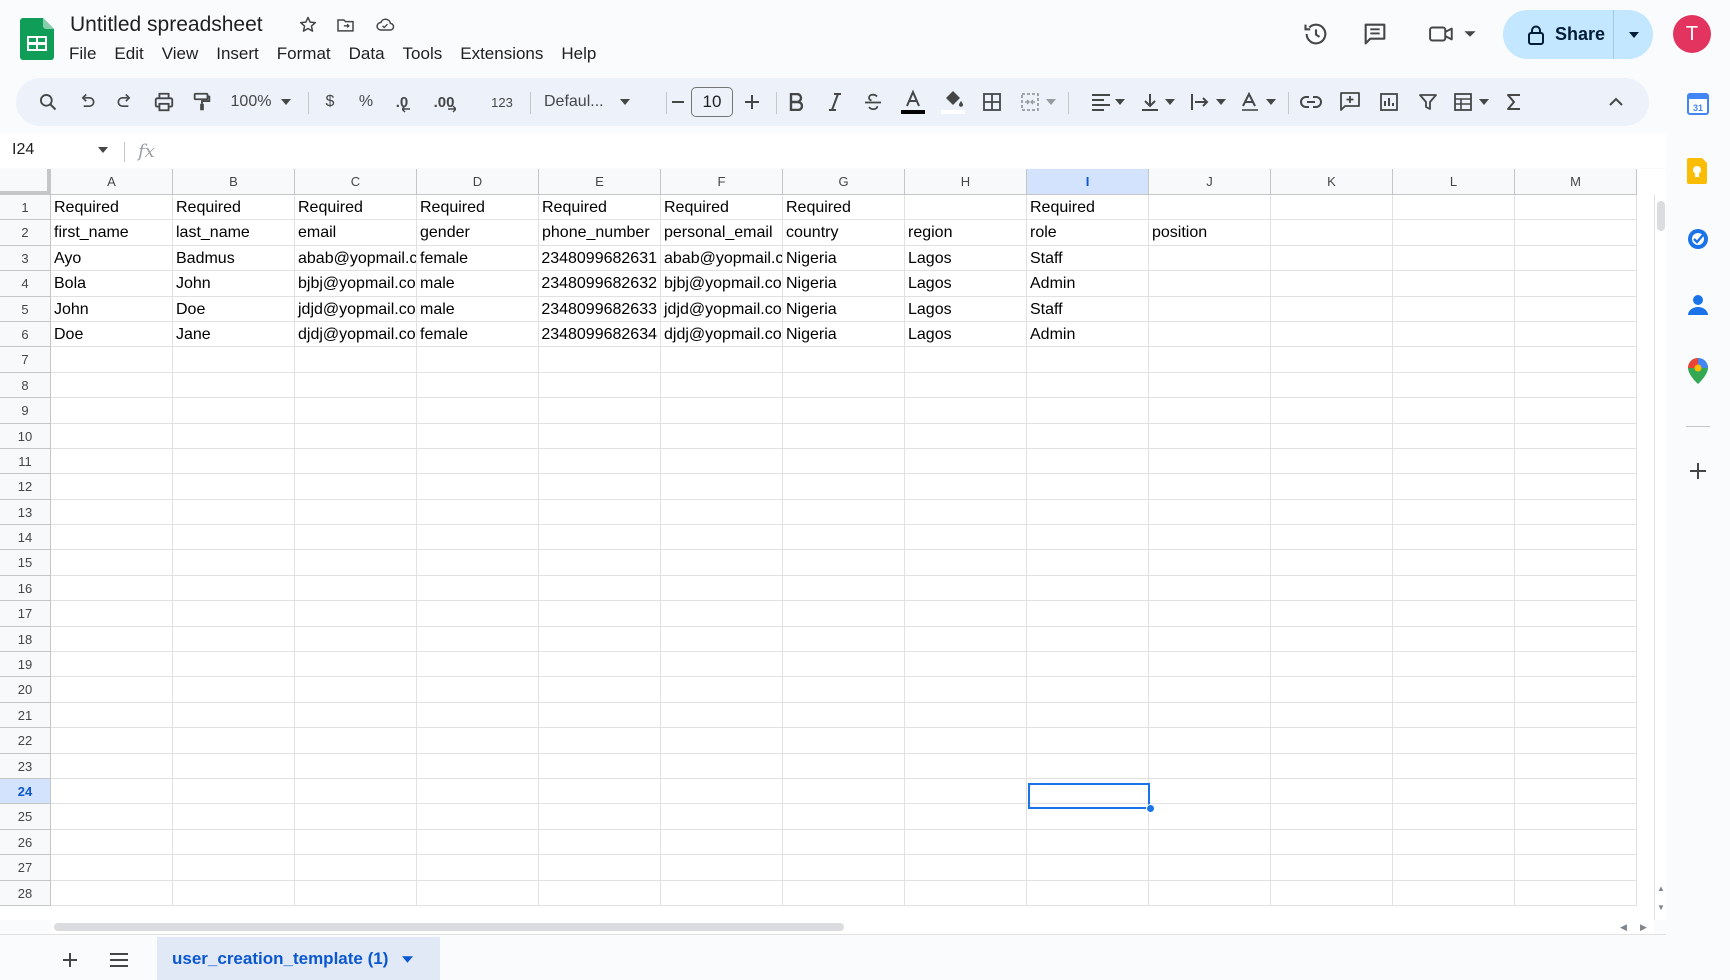 The width and height of the screenshot is (1730, 980). Describe the element at coordinates (1332, 588) in the screenshot. I see `cell-k16` at that location.